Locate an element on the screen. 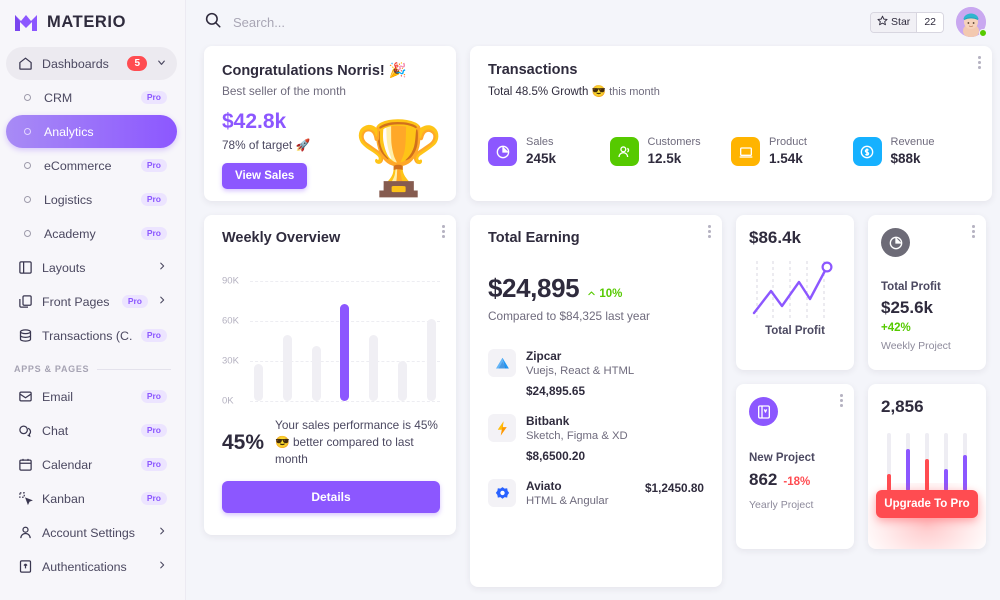 This screenshot has width=1000, height=600. github-star-button: Star 22 is located at coordinates (907, 22).